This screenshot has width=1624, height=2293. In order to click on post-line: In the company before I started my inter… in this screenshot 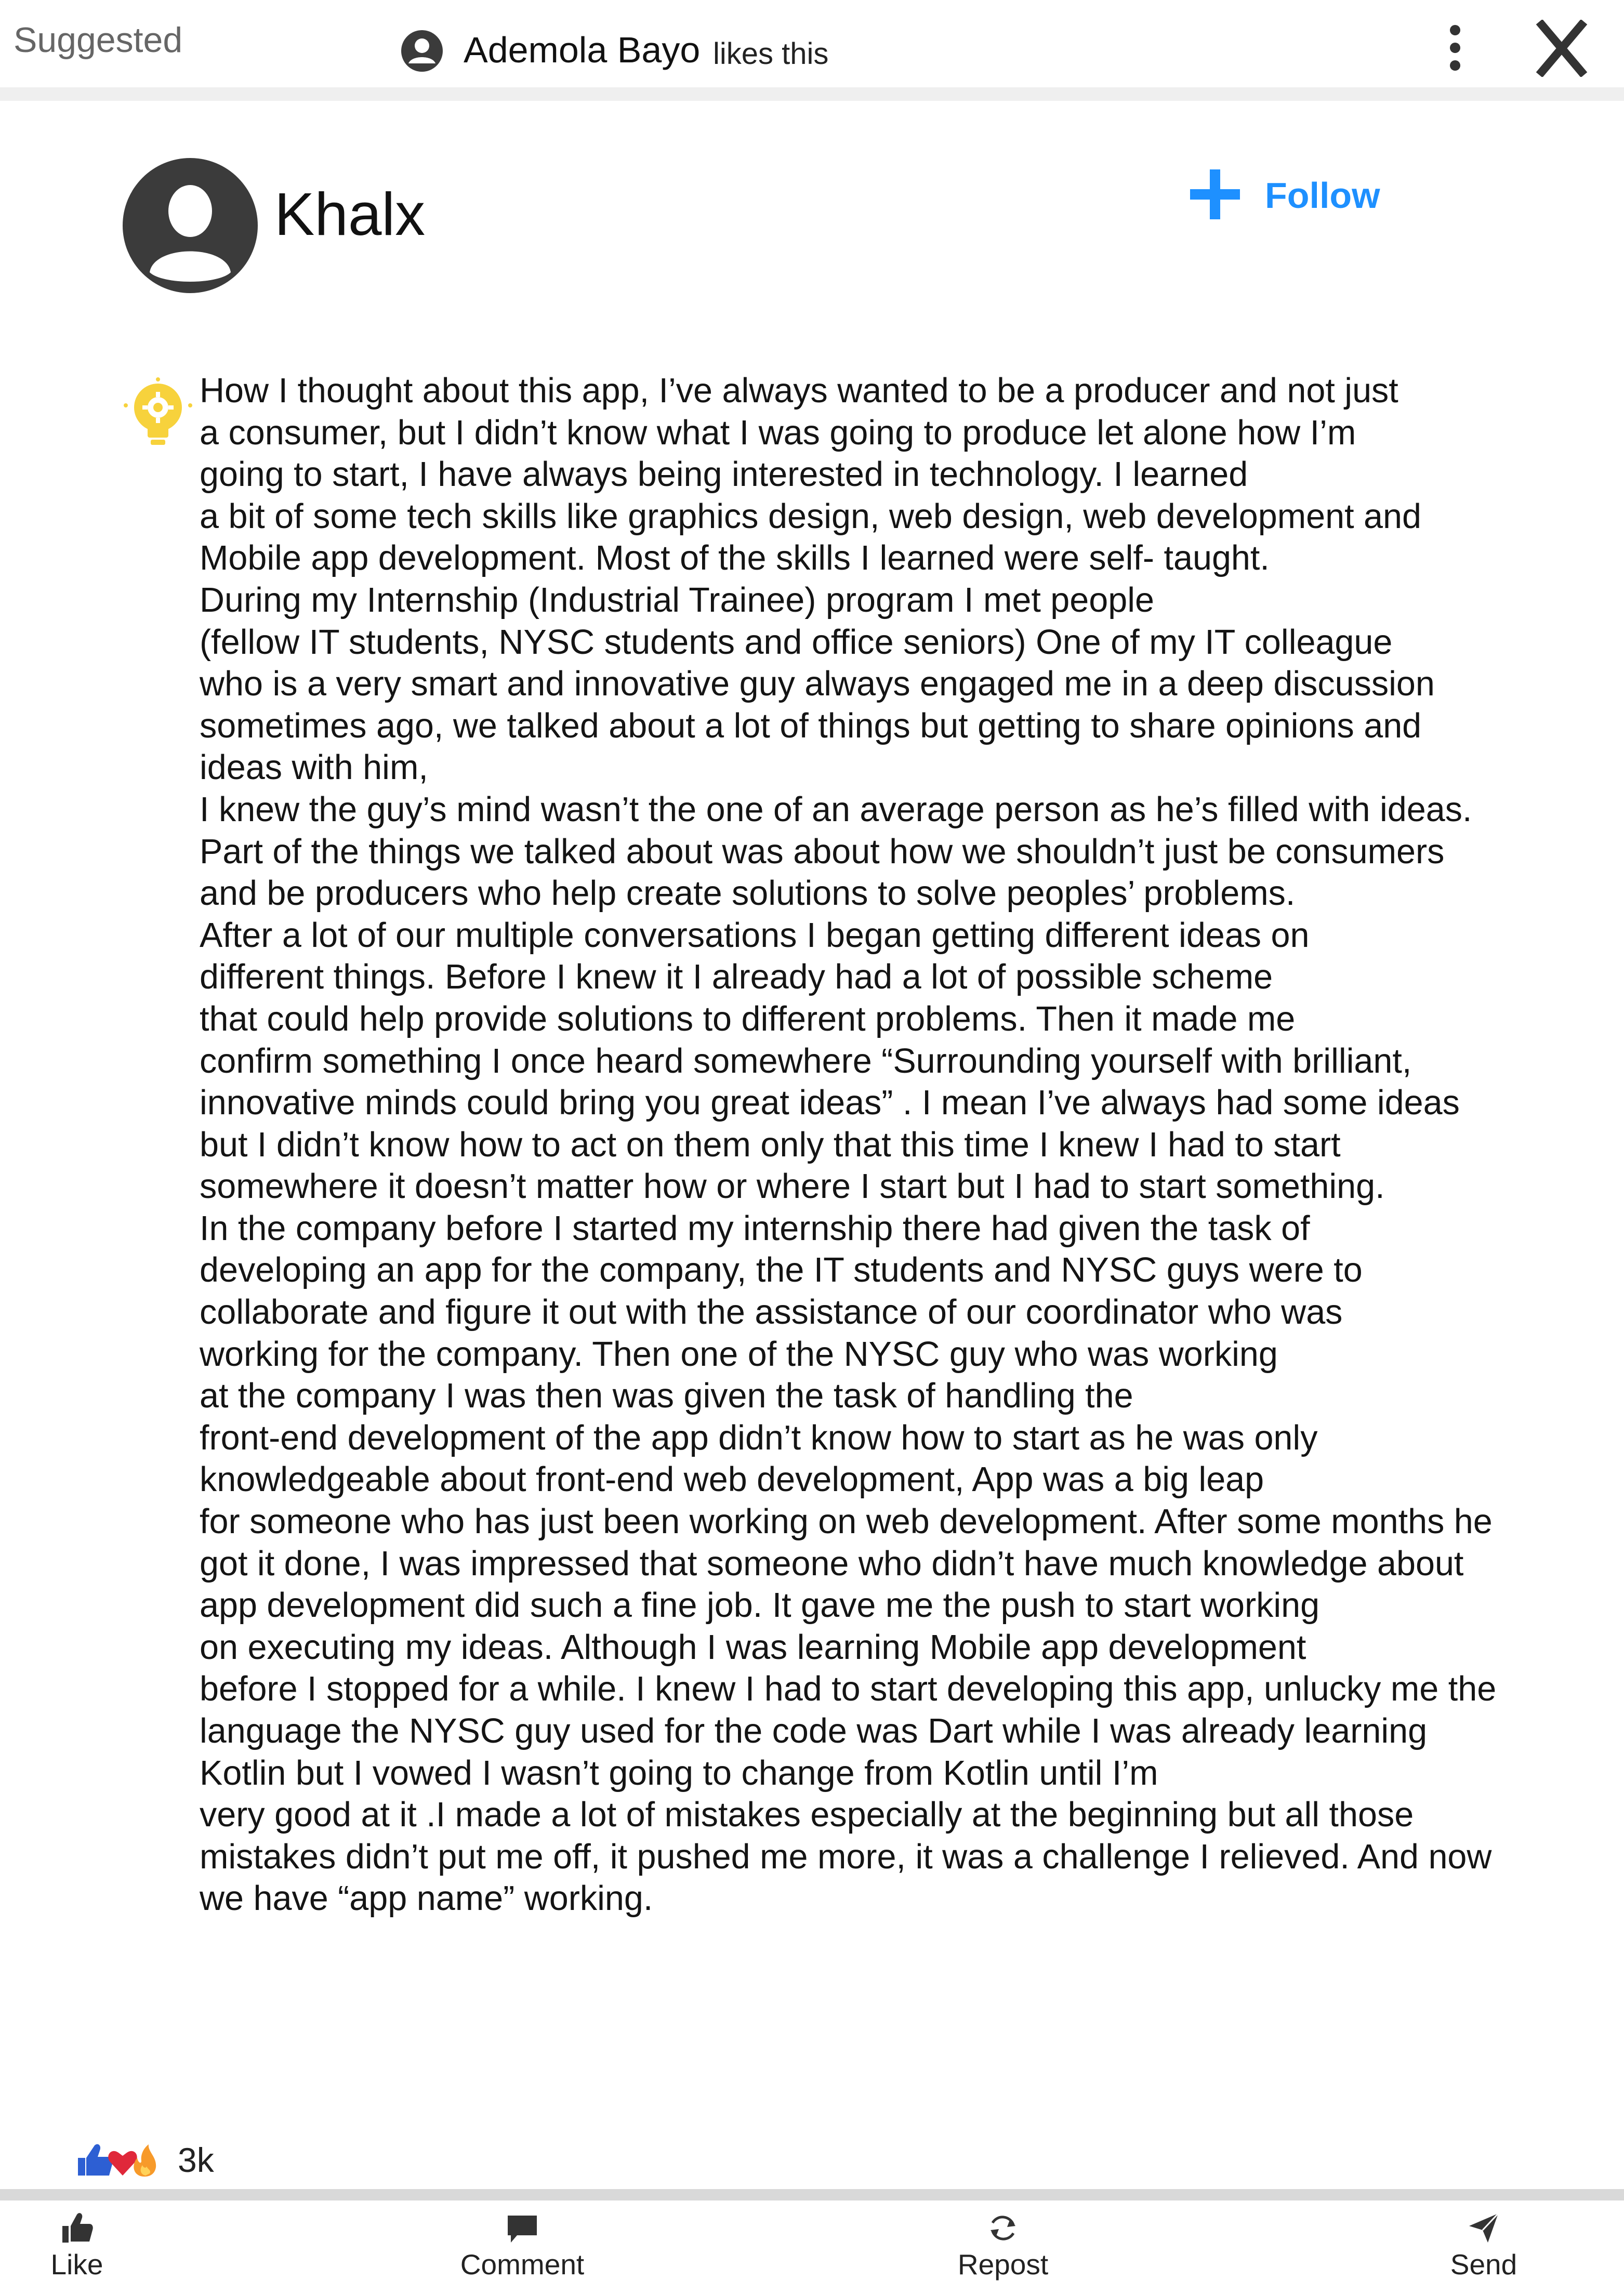, I will do `click(755, 1228)`.